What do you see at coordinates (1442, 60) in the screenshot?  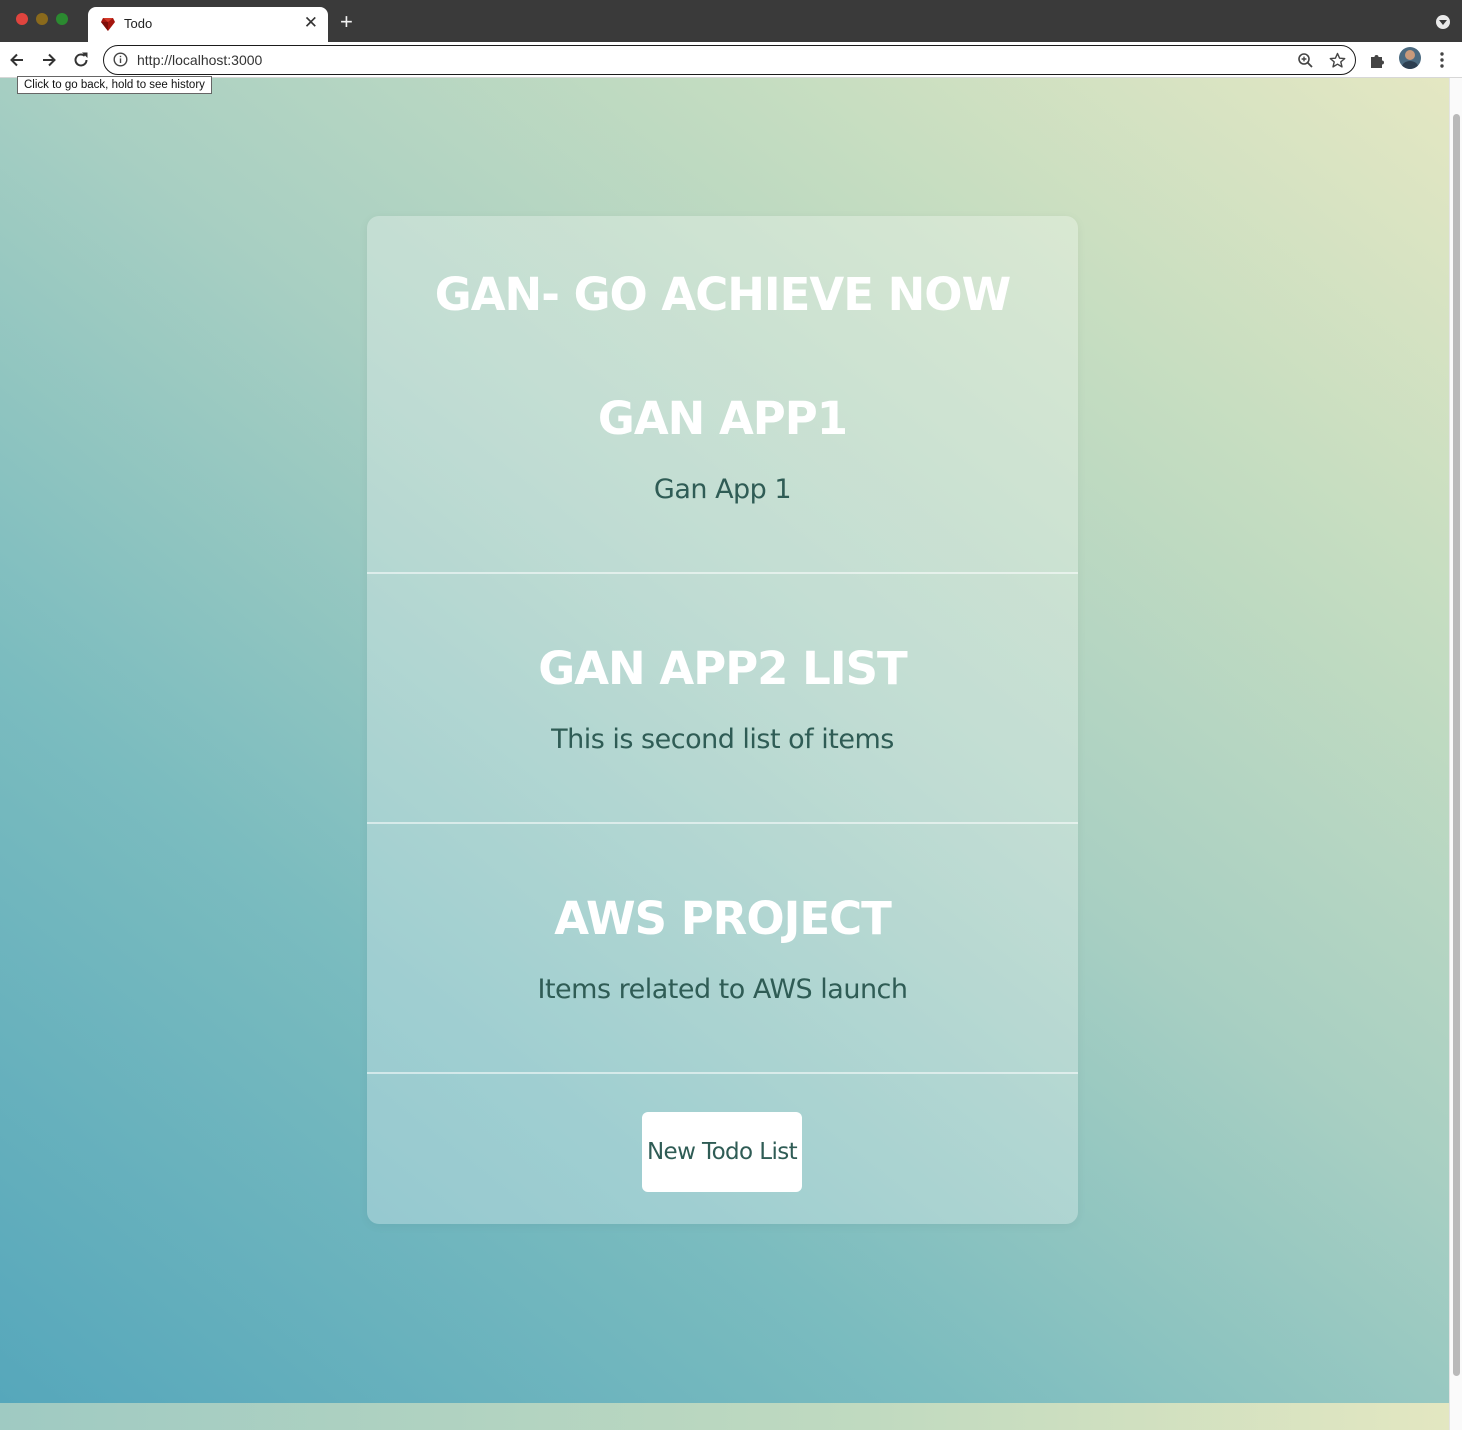 I see `more-menu-icon` at bounding box center [1442, 60].